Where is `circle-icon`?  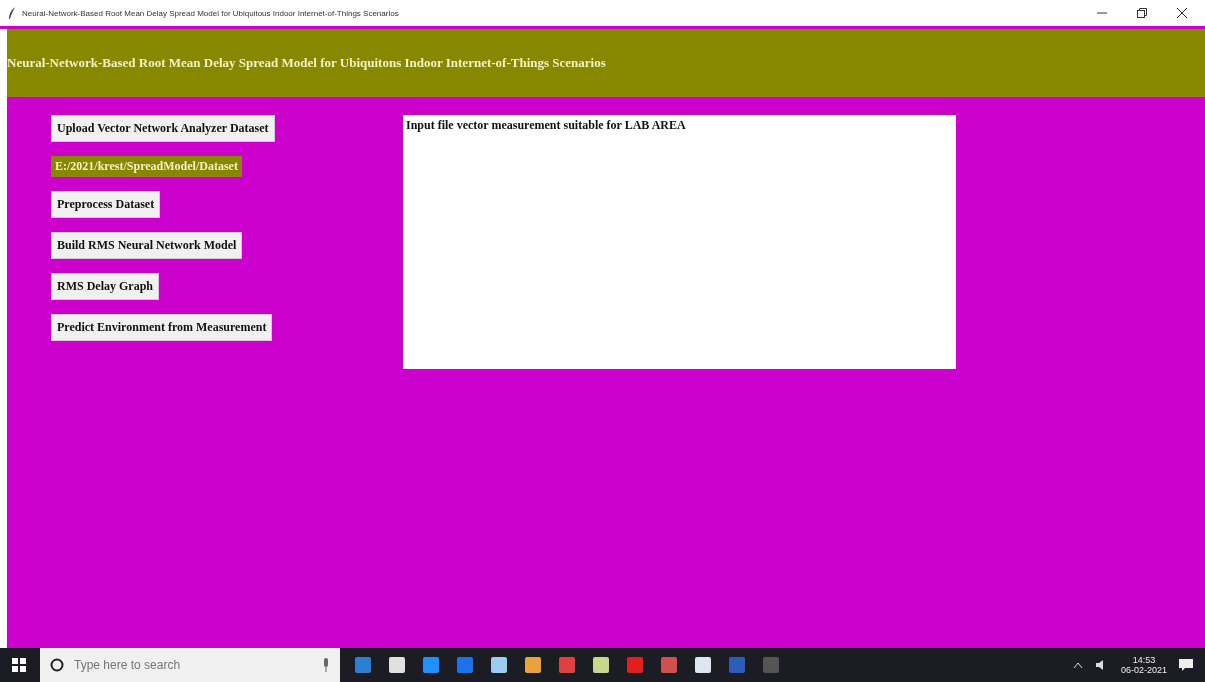 circle-icon is located at coordinates (57, 665).